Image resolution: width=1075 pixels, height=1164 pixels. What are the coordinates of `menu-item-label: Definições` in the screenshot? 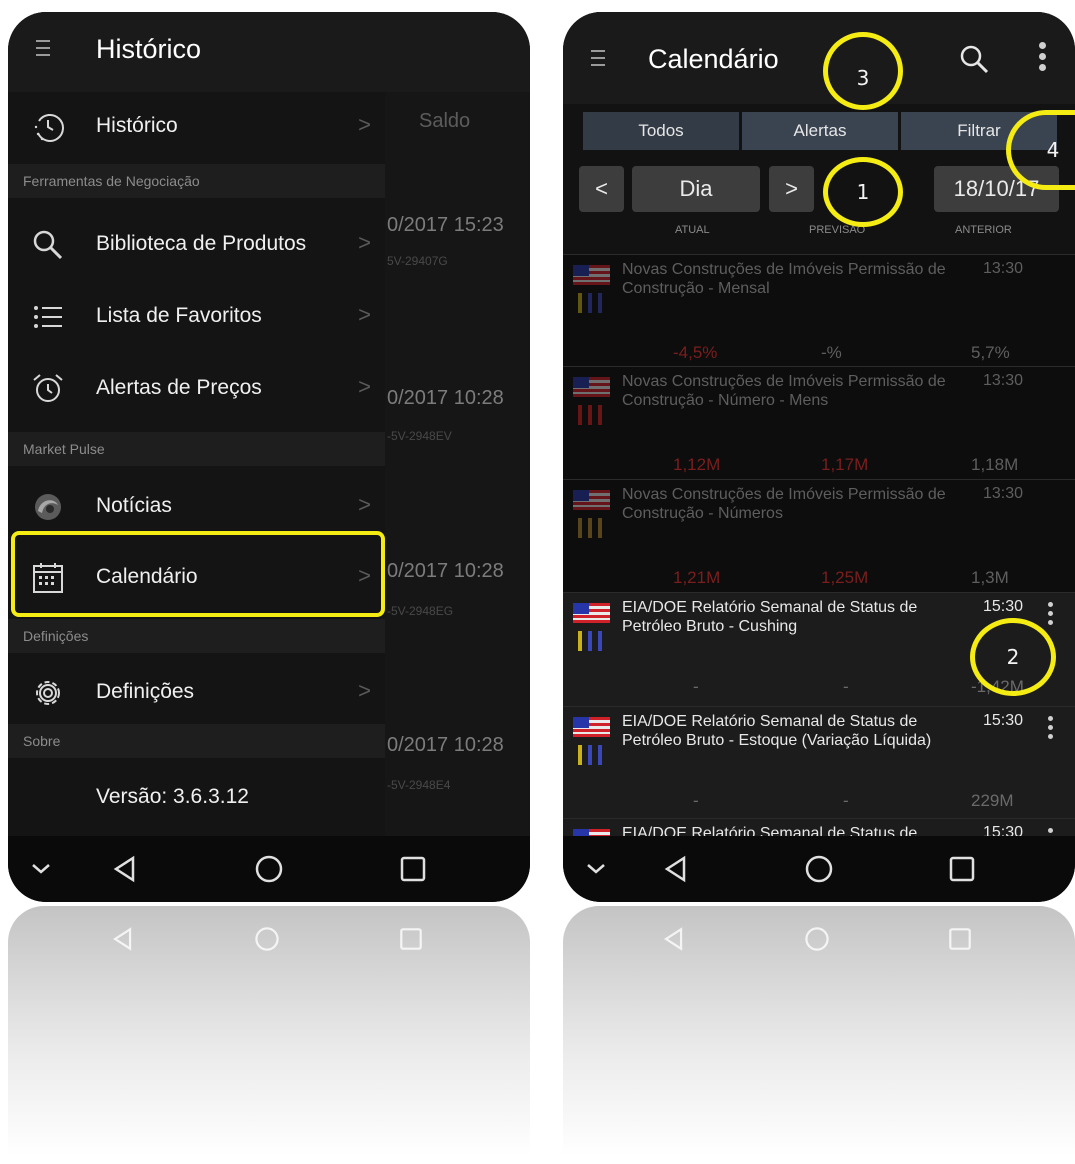 It's located at (145, 691).